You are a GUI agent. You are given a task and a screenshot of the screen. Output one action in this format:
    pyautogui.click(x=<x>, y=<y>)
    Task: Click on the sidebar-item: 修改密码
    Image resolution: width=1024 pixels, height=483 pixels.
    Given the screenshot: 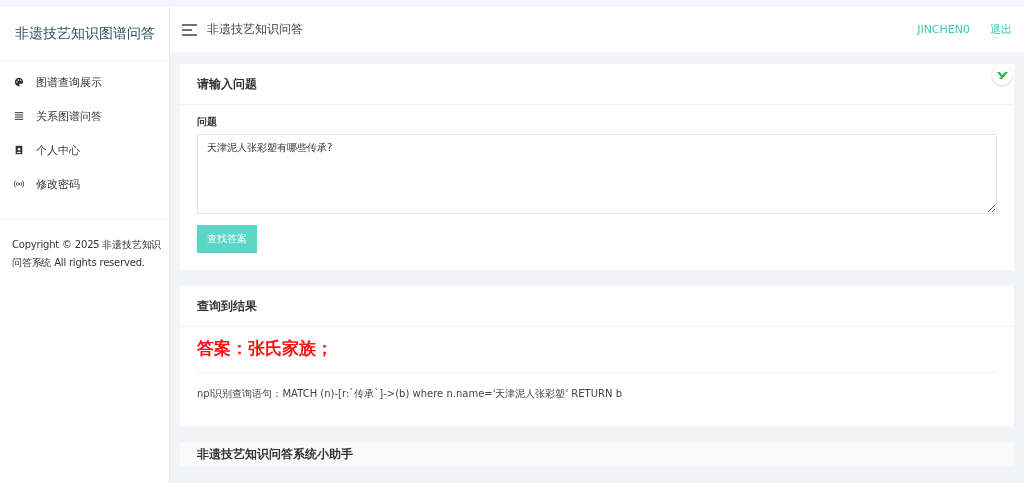 What is the action you would take?
    pyautogui.click(x=84, y=184)
    